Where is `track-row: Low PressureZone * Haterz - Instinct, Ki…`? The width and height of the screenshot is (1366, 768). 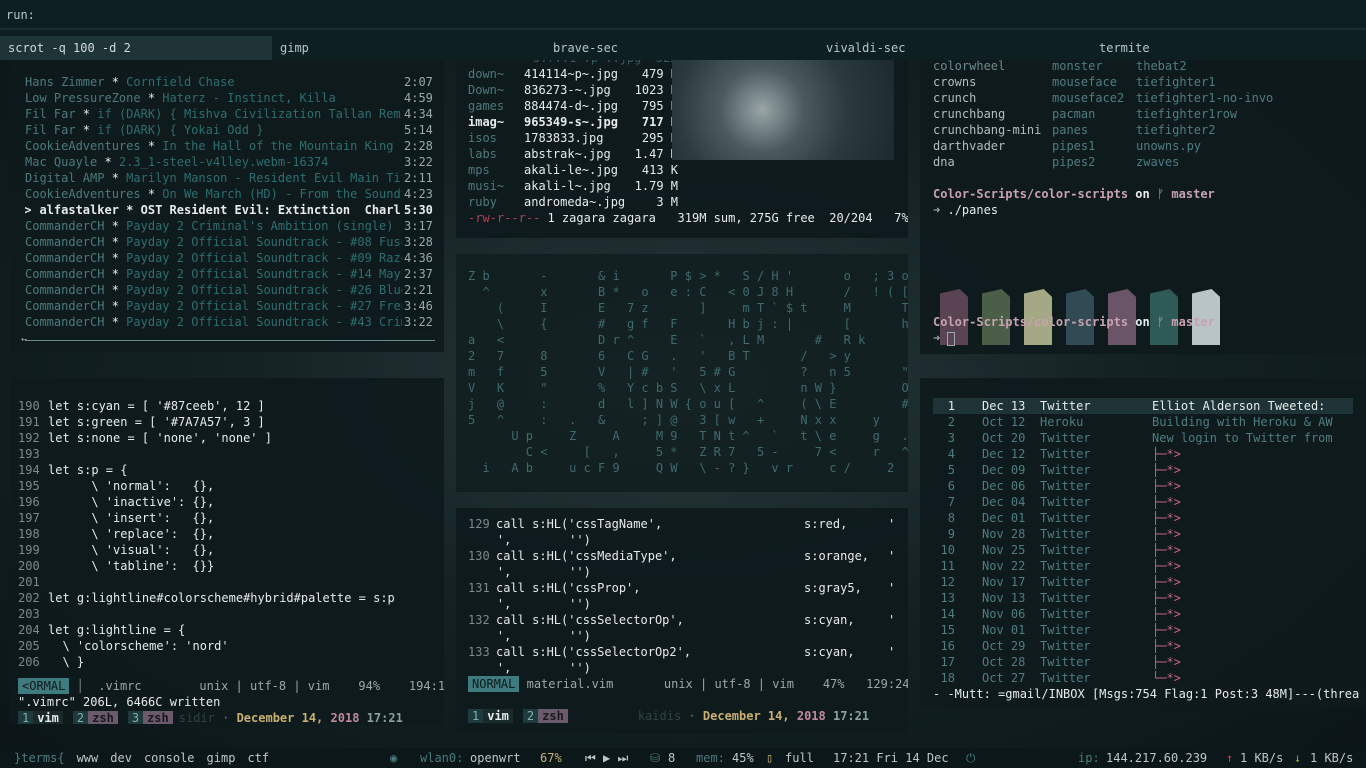 track-row: Low PressureZone * Haterz - Instinct, Ki… is located at coordinates (230, 98).